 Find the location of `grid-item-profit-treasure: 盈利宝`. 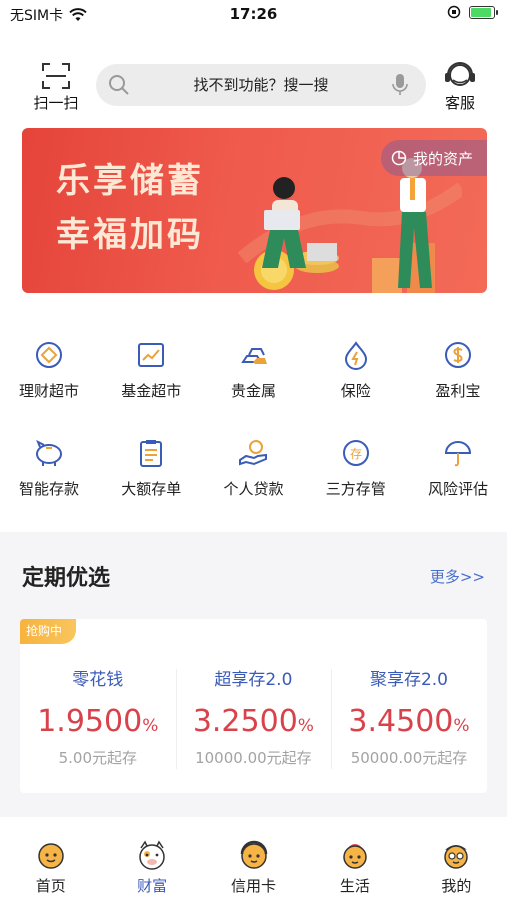

grid-item-profit-treasure: 盈利宝 is located at coordinates (458, 389).